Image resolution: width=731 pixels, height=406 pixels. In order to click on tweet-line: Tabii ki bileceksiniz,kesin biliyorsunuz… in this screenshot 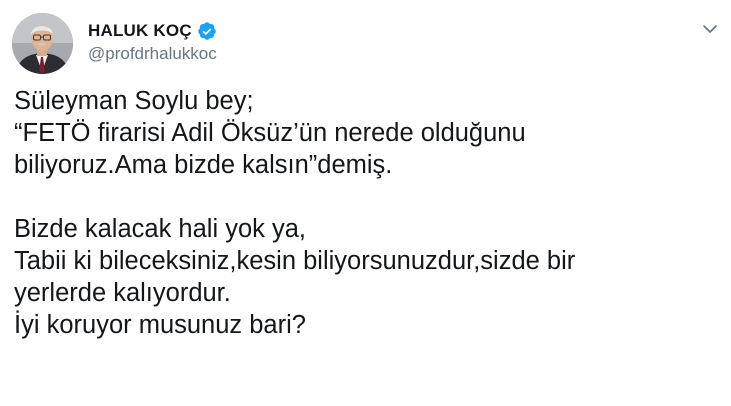, I will do `click(295, 261)`.